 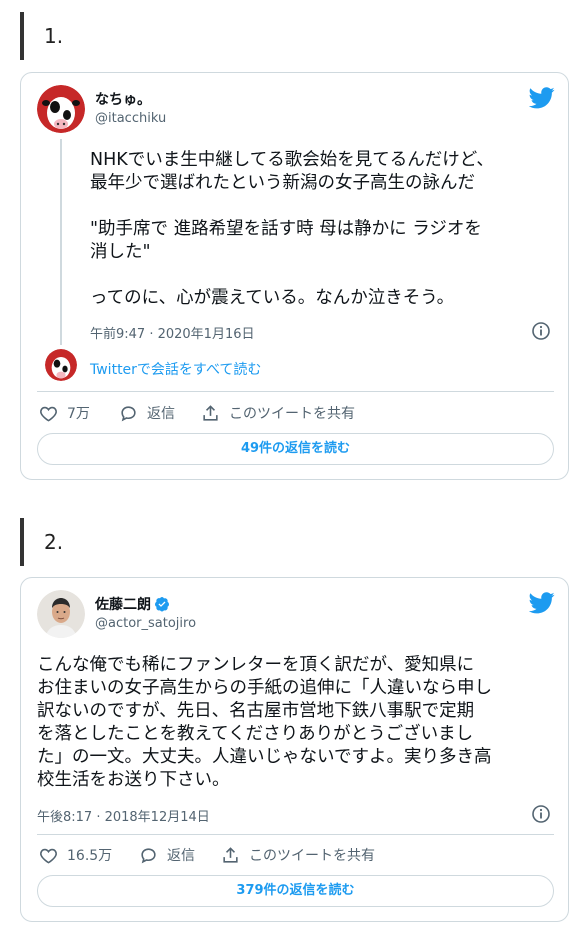 I want to click on tweet-timestamp: 午前9:47 · 2020年1月16日, so click(x=172, y=332).